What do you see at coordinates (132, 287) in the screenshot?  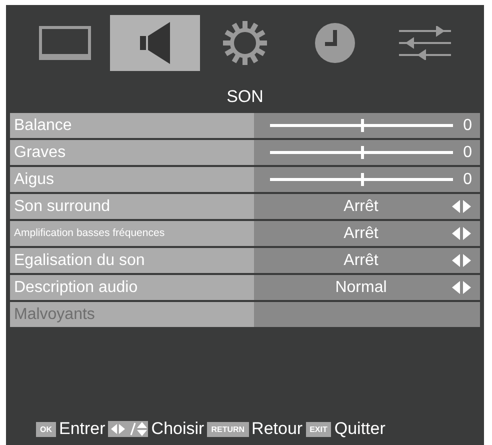 I see `setting-label: Description audio` at bounding box center [132, 287].